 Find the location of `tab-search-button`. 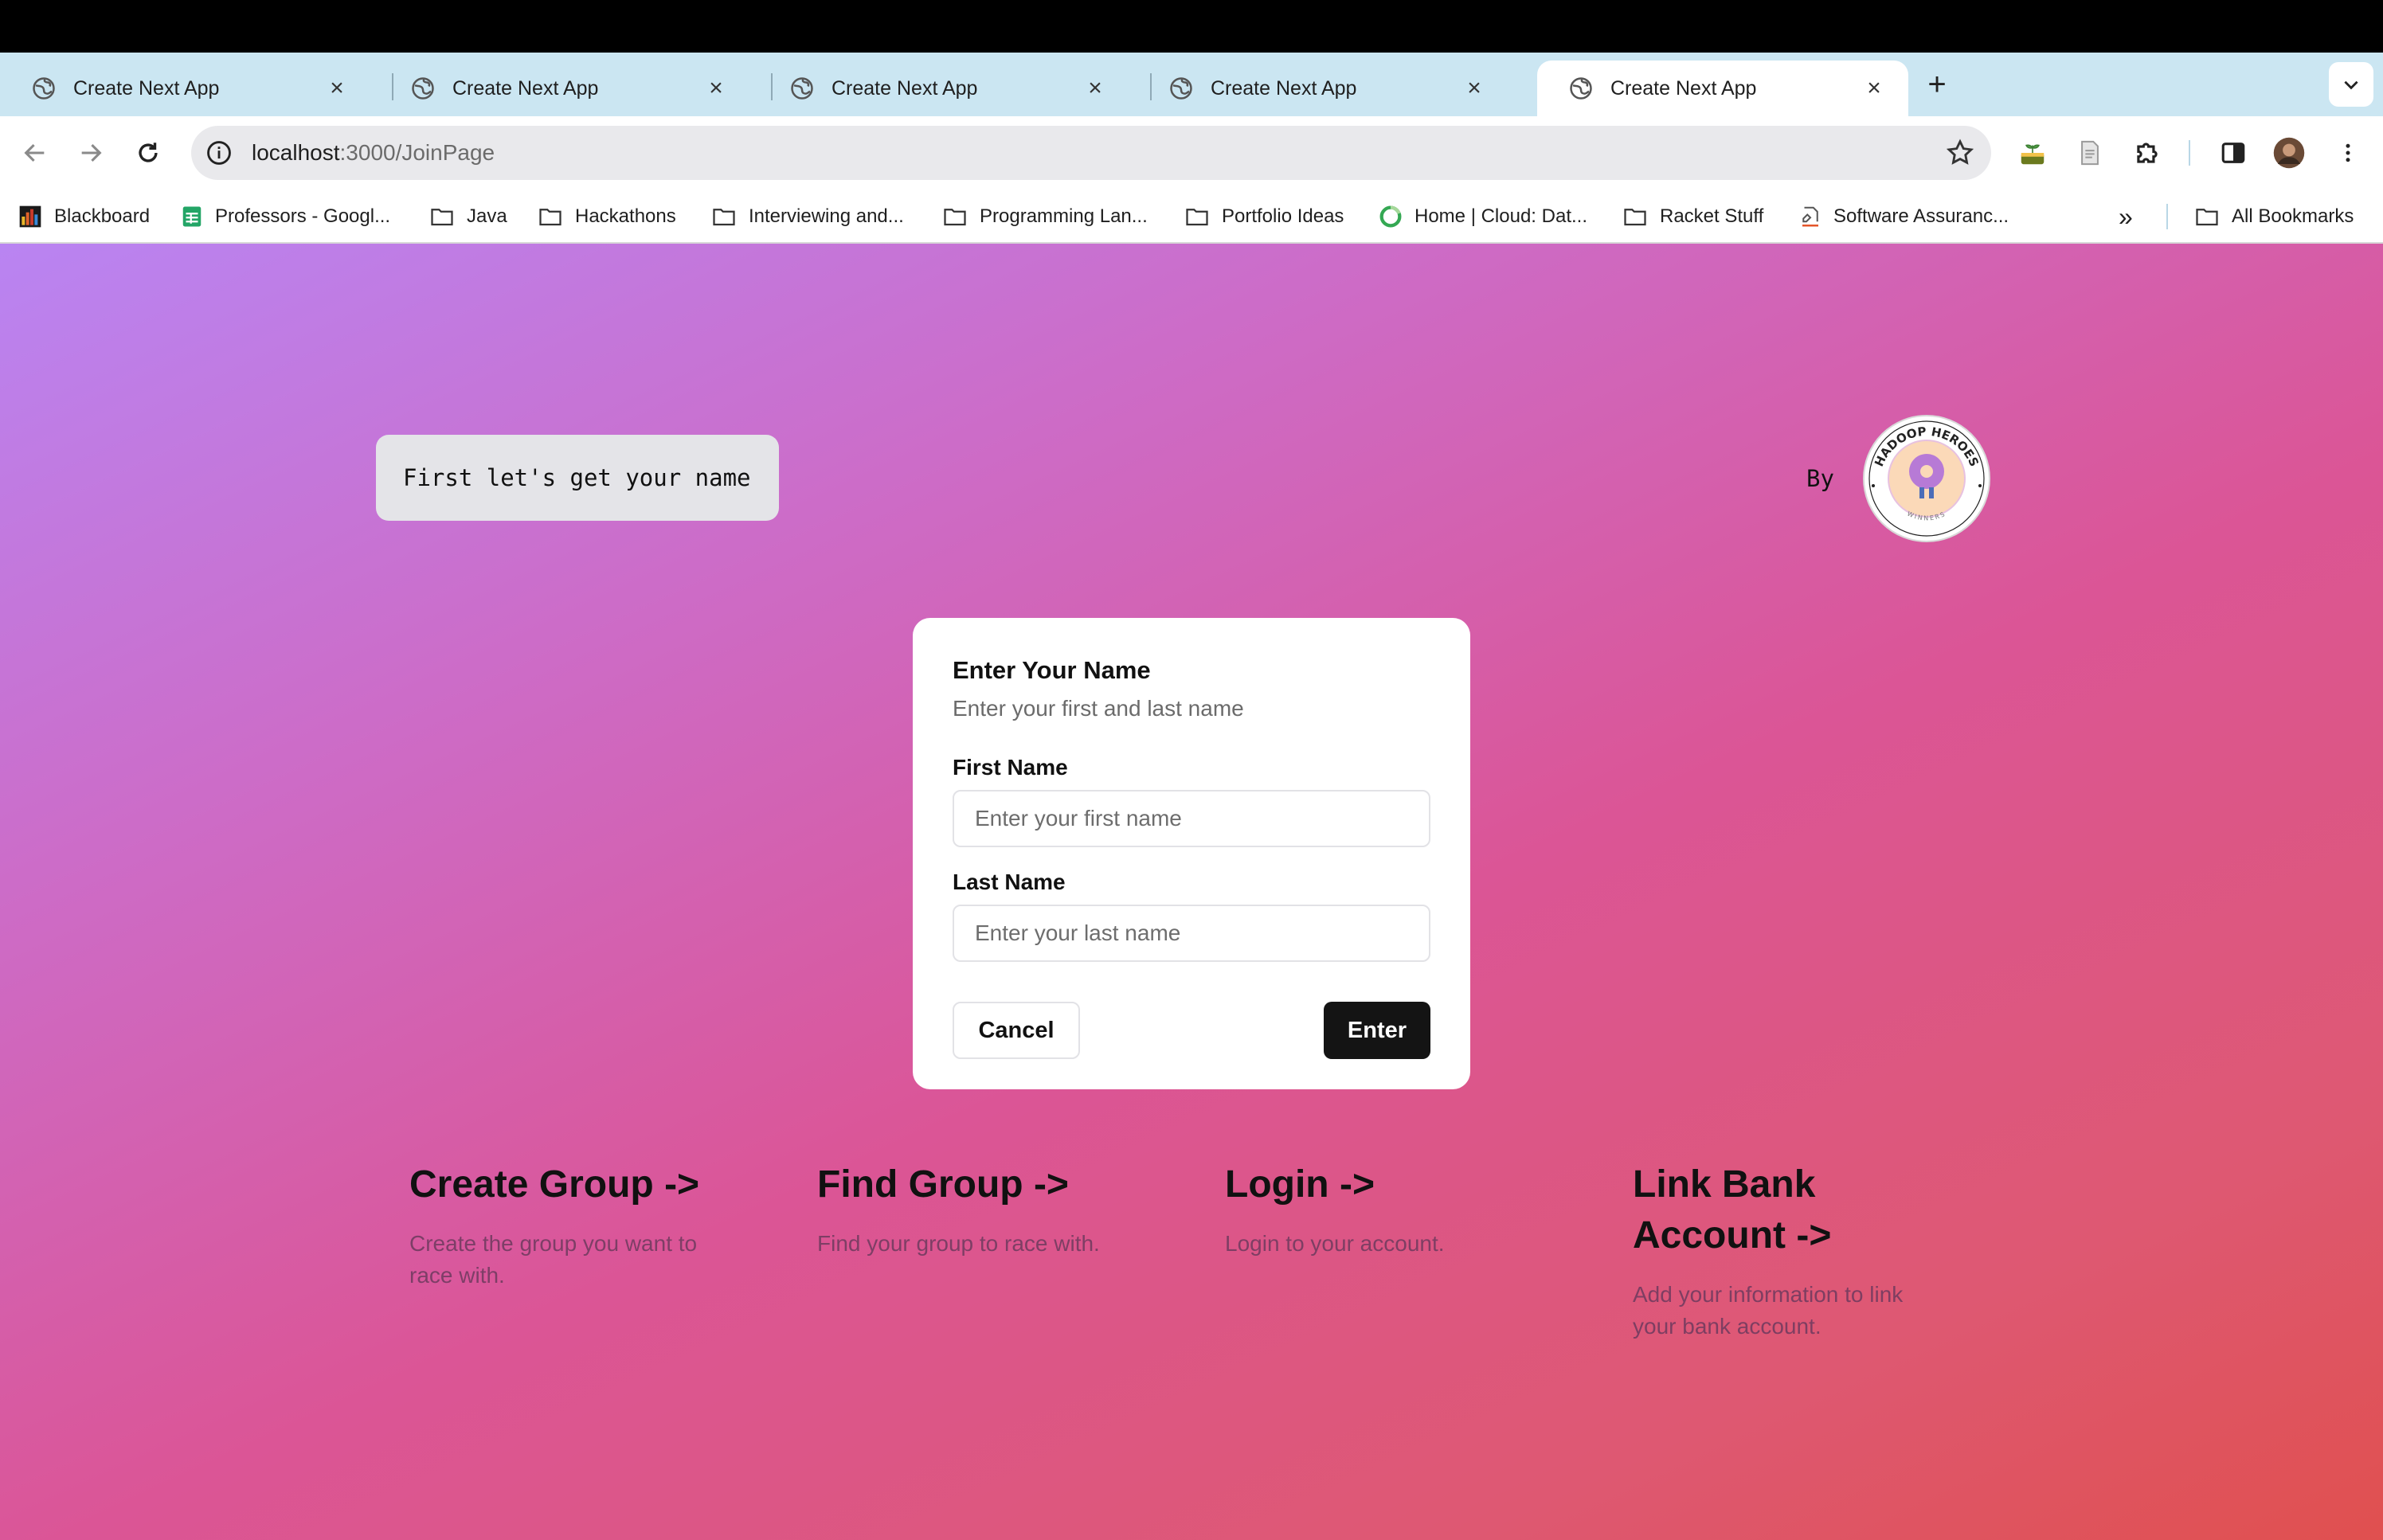

tab-search-button is located at coordinates (2351, 84).